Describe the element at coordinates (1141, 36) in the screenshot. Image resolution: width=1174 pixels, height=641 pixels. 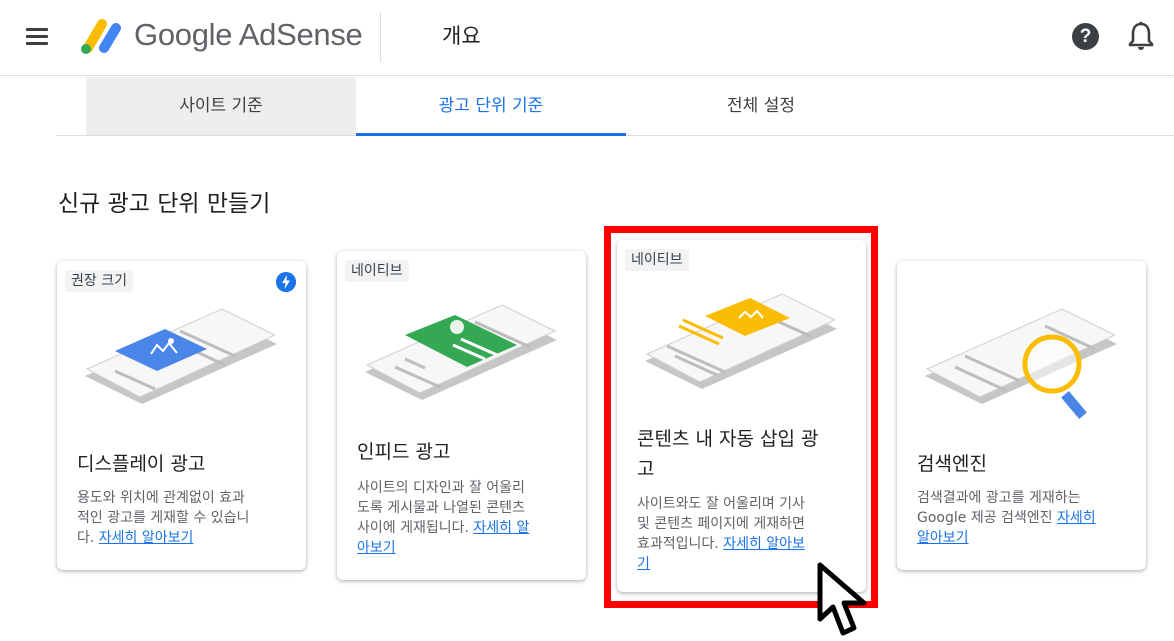
I see `bell-icon` at that location.